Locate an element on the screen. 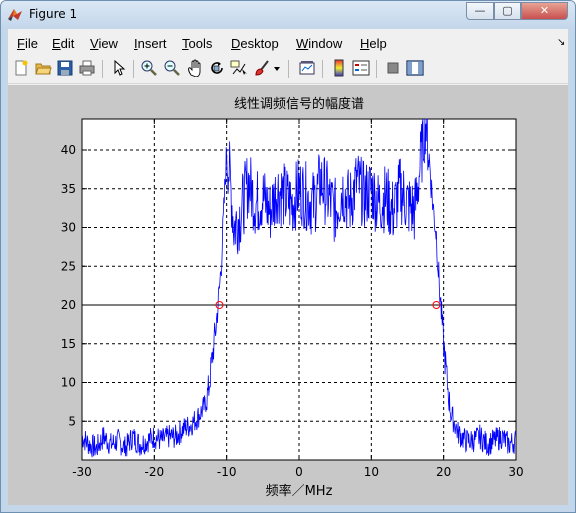  menu-view-label: iew is located at coordinates (108, 43).